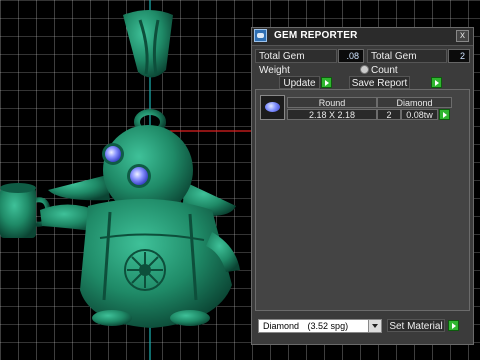 Image resolution: width=480 pixels, height=360 pixels. I want to click on material-select-value: Diamond, so click(281, 326).